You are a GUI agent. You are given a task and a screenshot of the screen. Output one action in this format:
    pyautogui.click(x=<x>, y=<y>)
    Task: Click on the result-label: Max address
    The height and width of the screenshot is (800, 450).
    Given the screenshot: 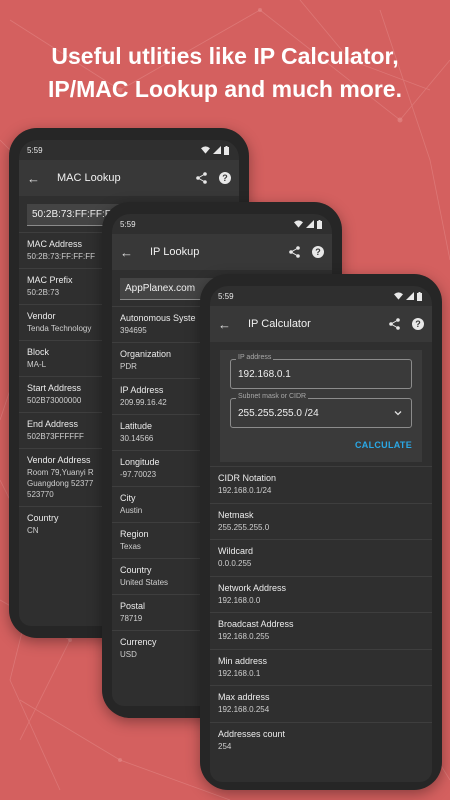 What is the action you would take?
    pyautogui.click(x=244, y=697)
    